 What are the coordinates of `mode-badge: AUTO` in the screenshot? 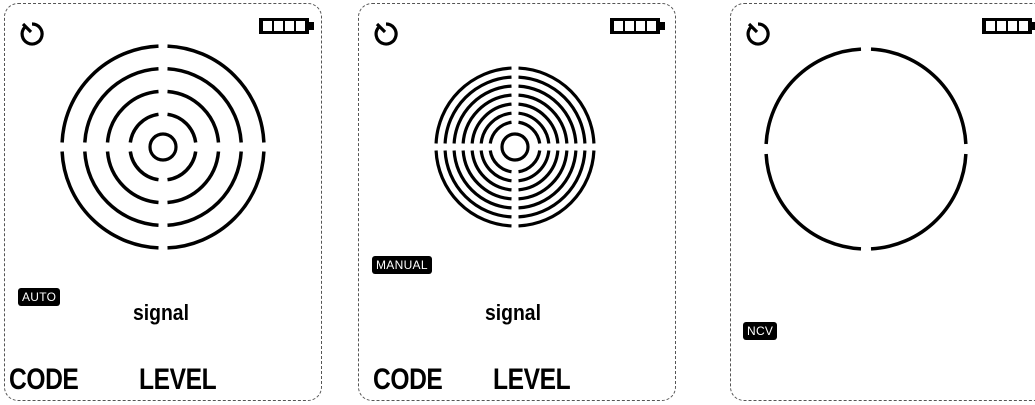 It's located at (39, 297).